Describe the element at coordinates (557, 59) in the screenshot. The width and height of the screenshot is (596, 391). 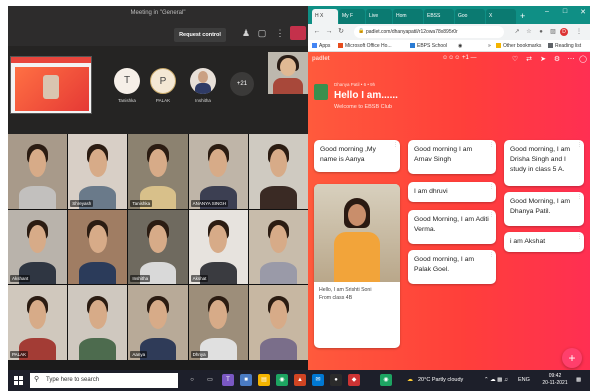
I see `settings-gear-icon: ⚙` at that location.